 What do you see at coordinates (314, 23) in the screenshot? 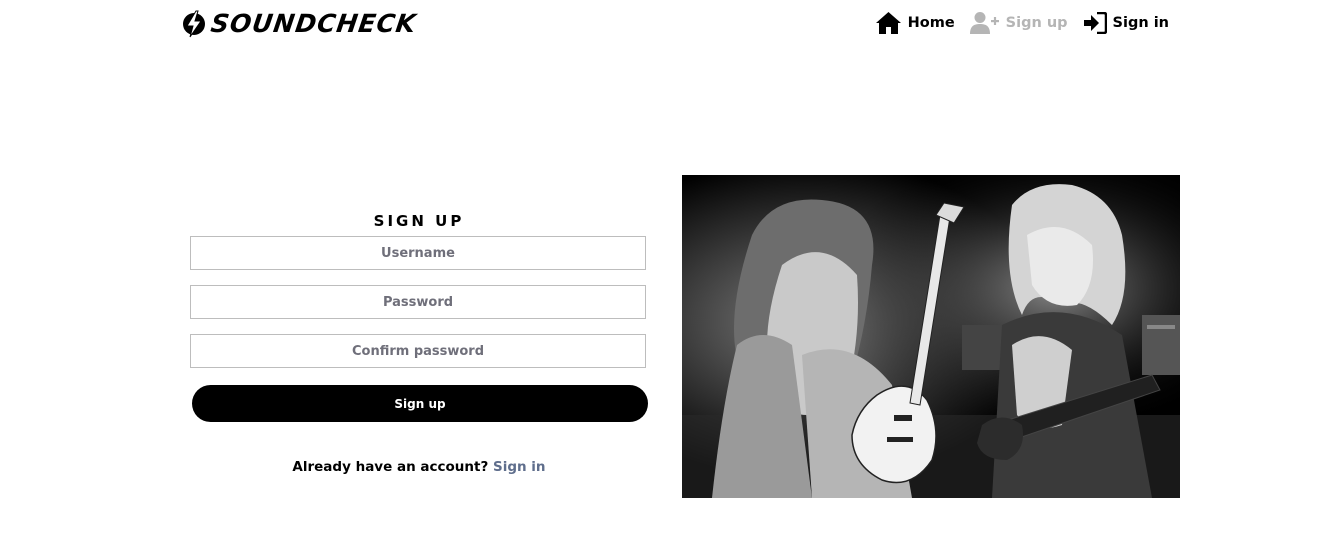
I see `brand-name: SOUNDCHECK` at bounding box center [314, 23].